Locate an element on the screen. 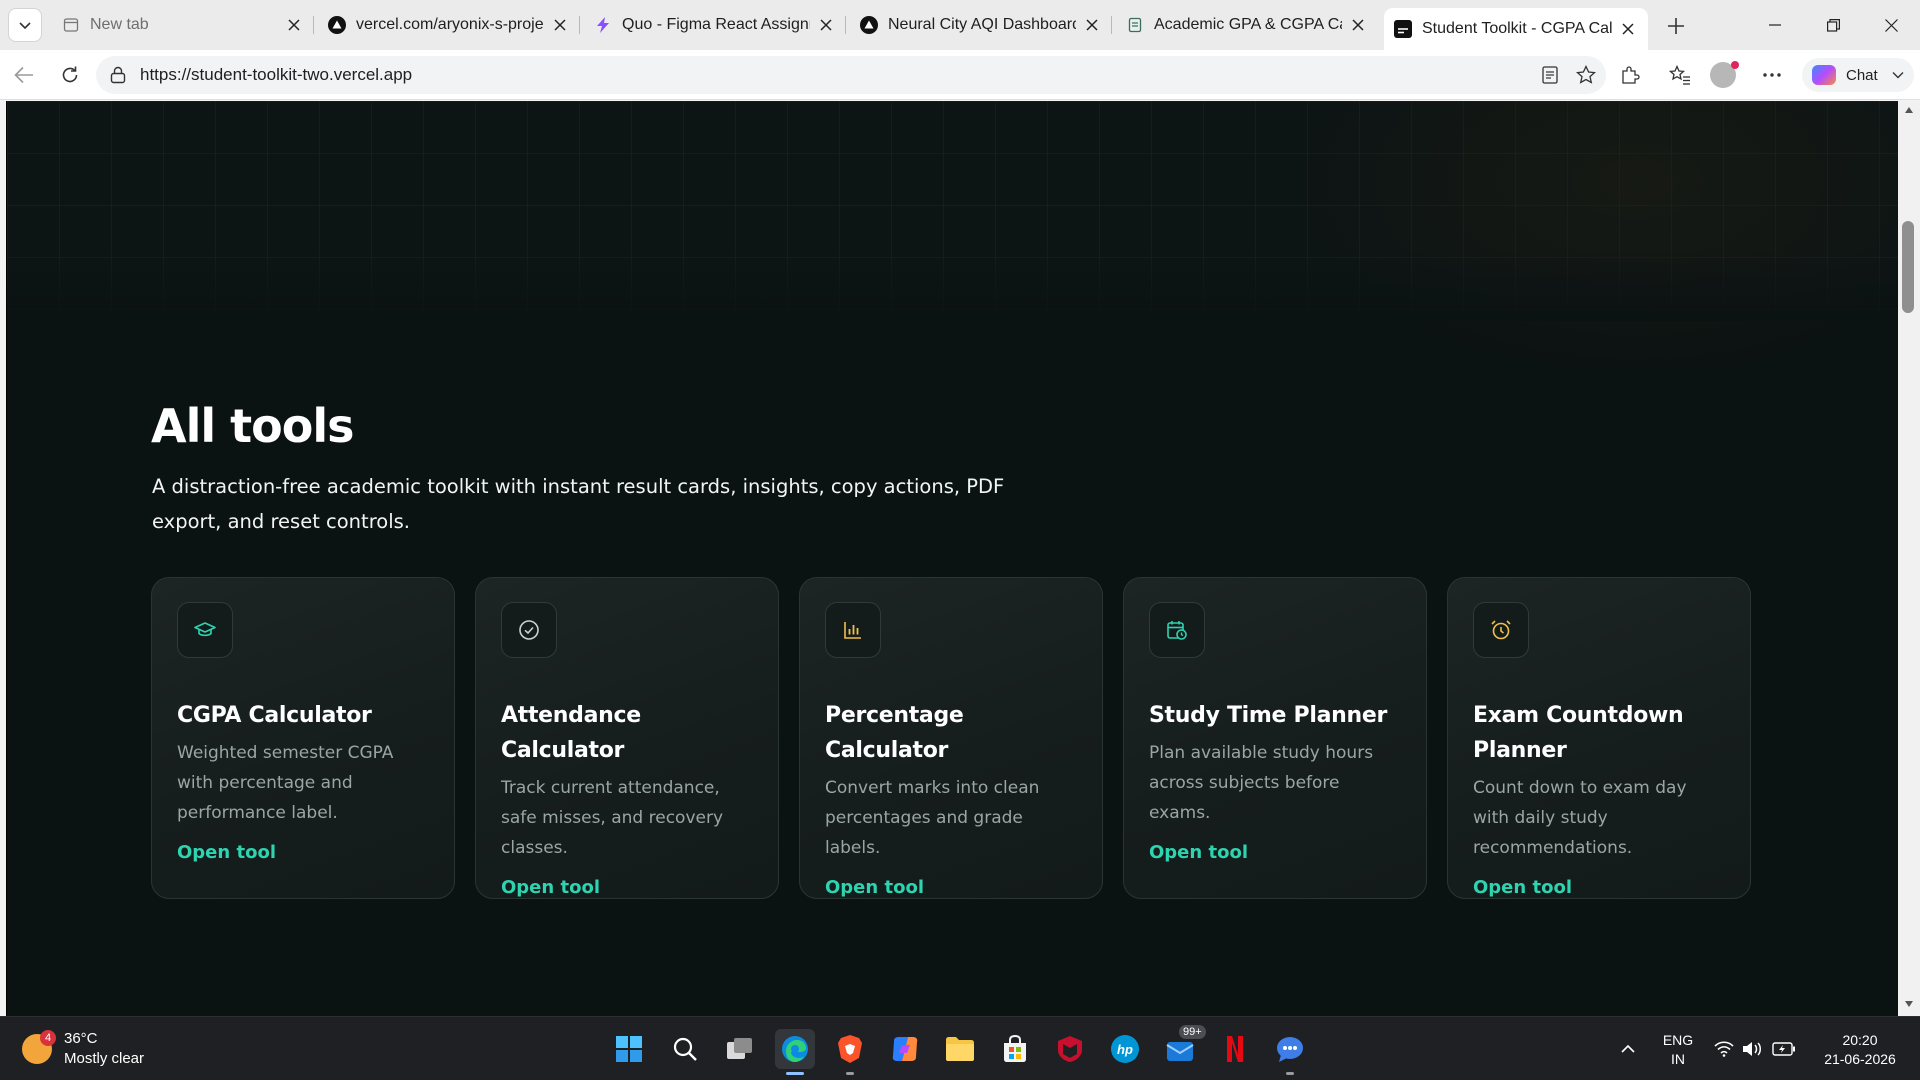 Image resolution: width=1920 pixels, height=1080 pixels. close-window-button is located at coordinates (1891, 25).